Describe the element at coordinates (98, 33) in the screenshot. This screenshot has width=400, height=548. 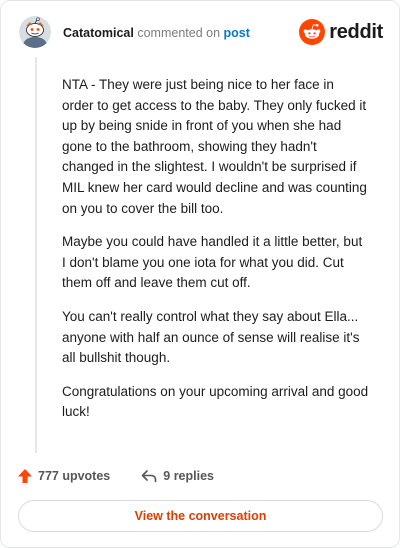
I see `author-name: Catatomical` at that location.